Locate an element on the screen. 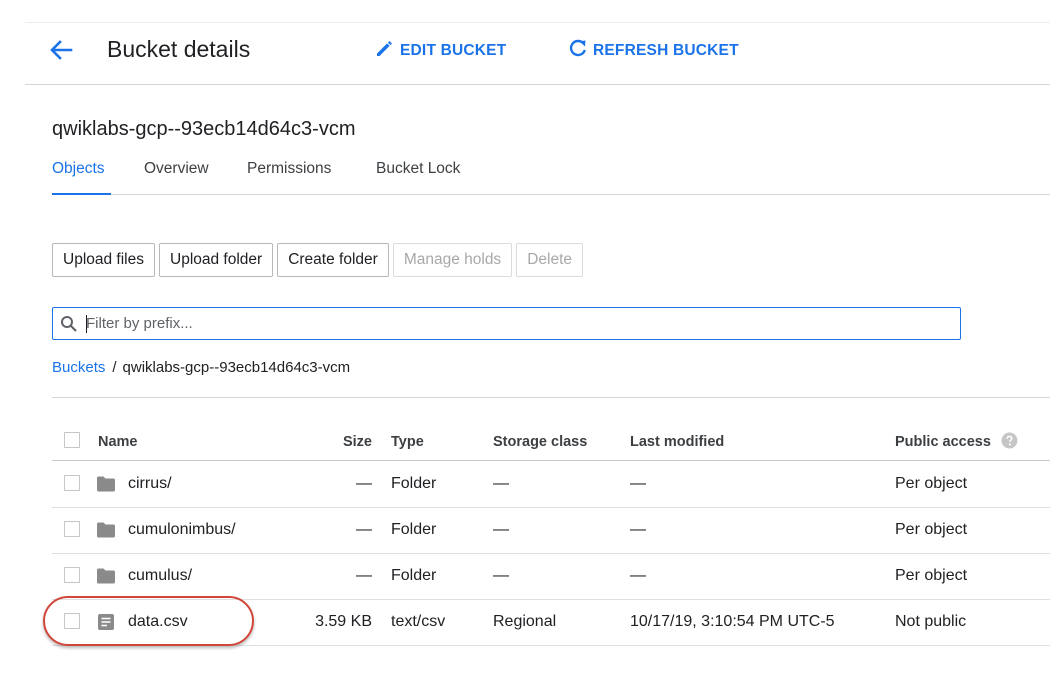  delete-button: Delete is located at coordinates (549, 260).